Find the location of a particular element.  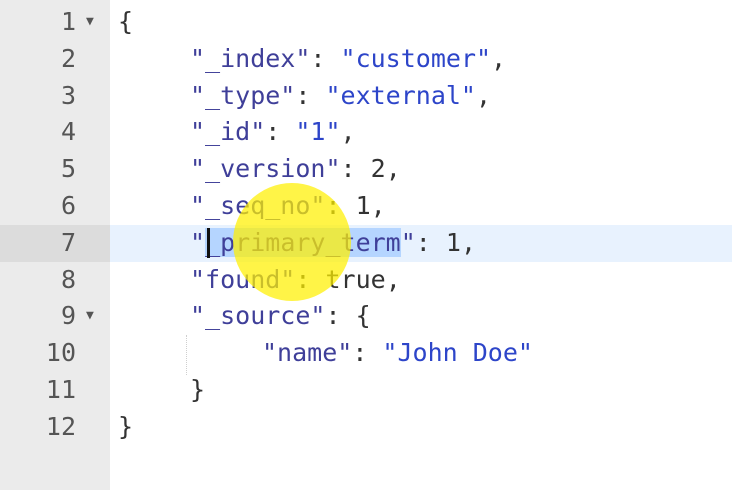

code-line-7-active: 7 "_primary_term": 1, is located at coordinates (366, 243).